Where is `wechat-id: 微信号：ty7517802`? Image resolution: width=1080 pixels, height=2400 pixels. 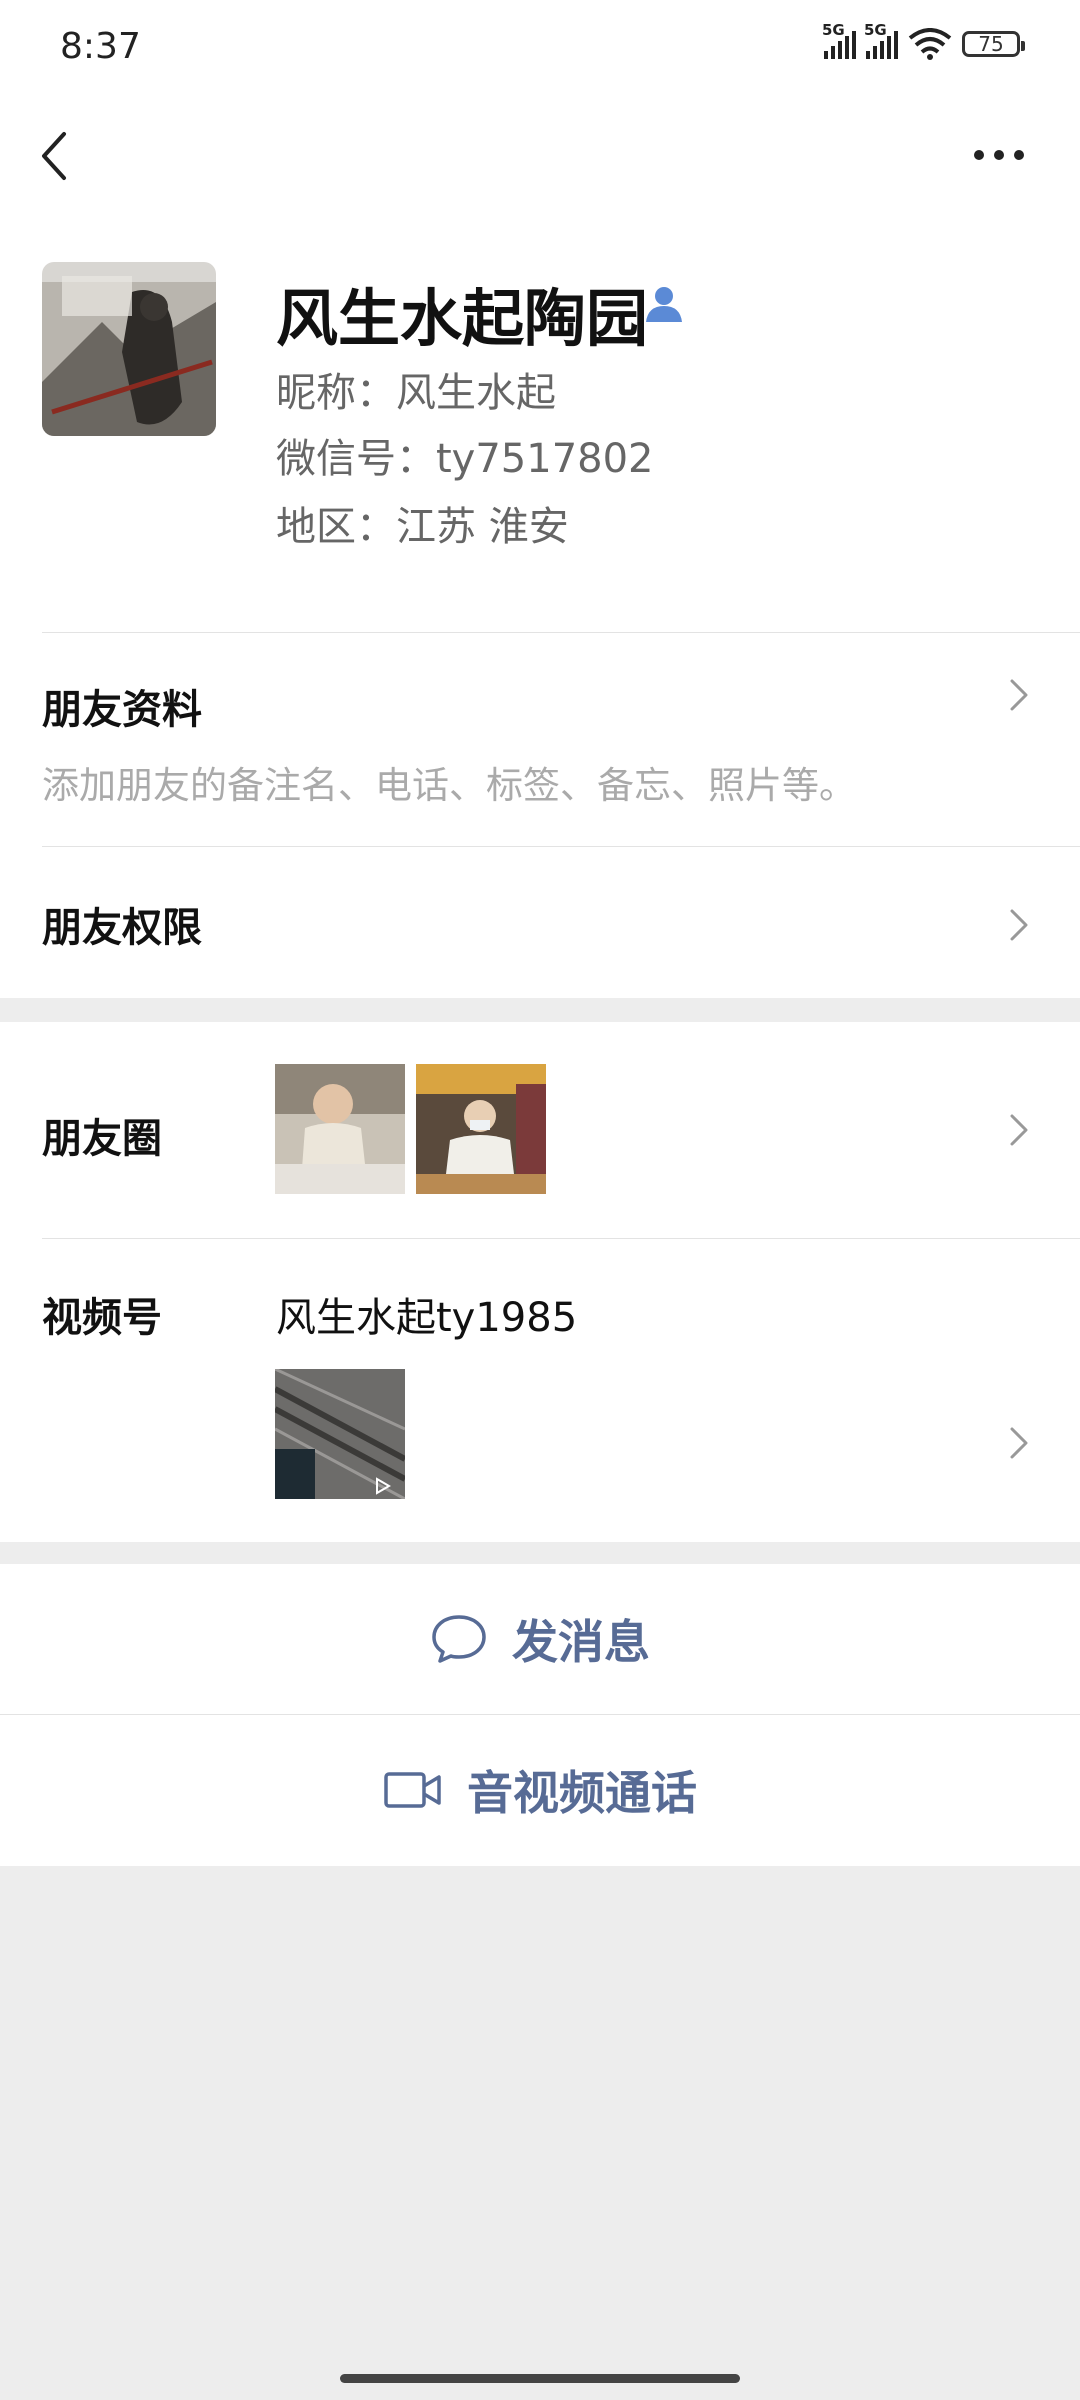 wechat-id: 微信号：ty7517802 is located at coordinates (465, 459).